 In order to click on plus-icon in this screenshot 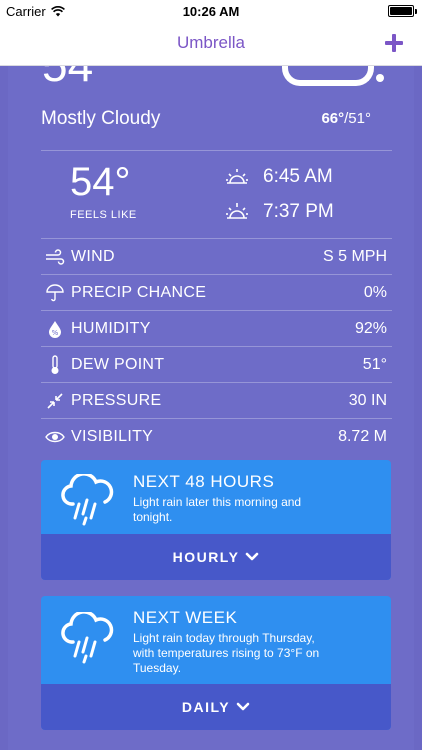, I will do `click(394, 43)`.